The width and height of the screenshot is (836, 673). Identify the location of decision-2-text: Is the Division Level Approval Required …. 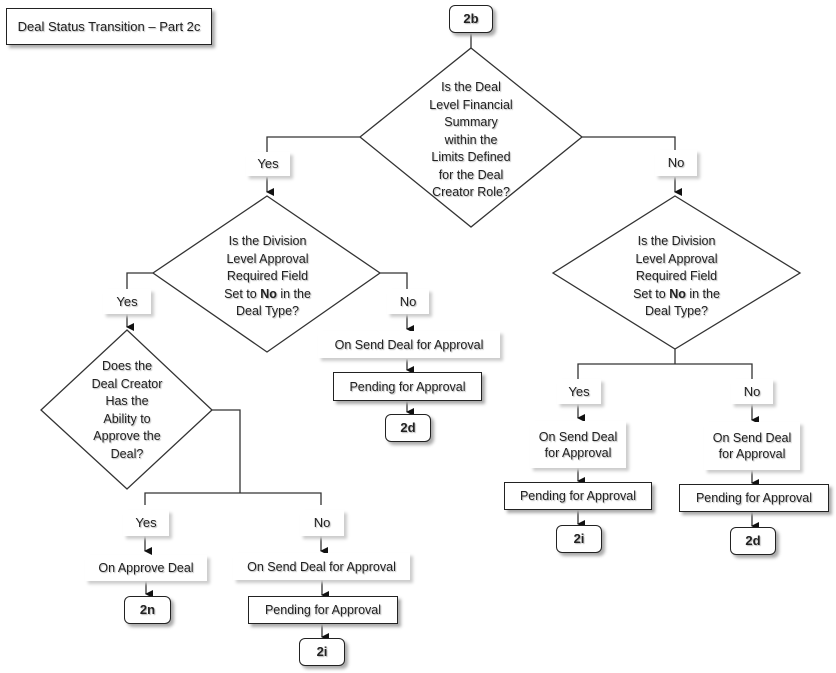
(267, 277).